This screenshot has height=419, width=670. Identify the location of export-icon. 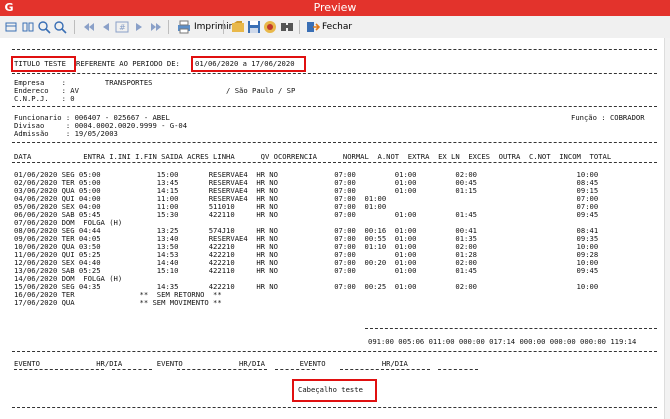
(238, 27).